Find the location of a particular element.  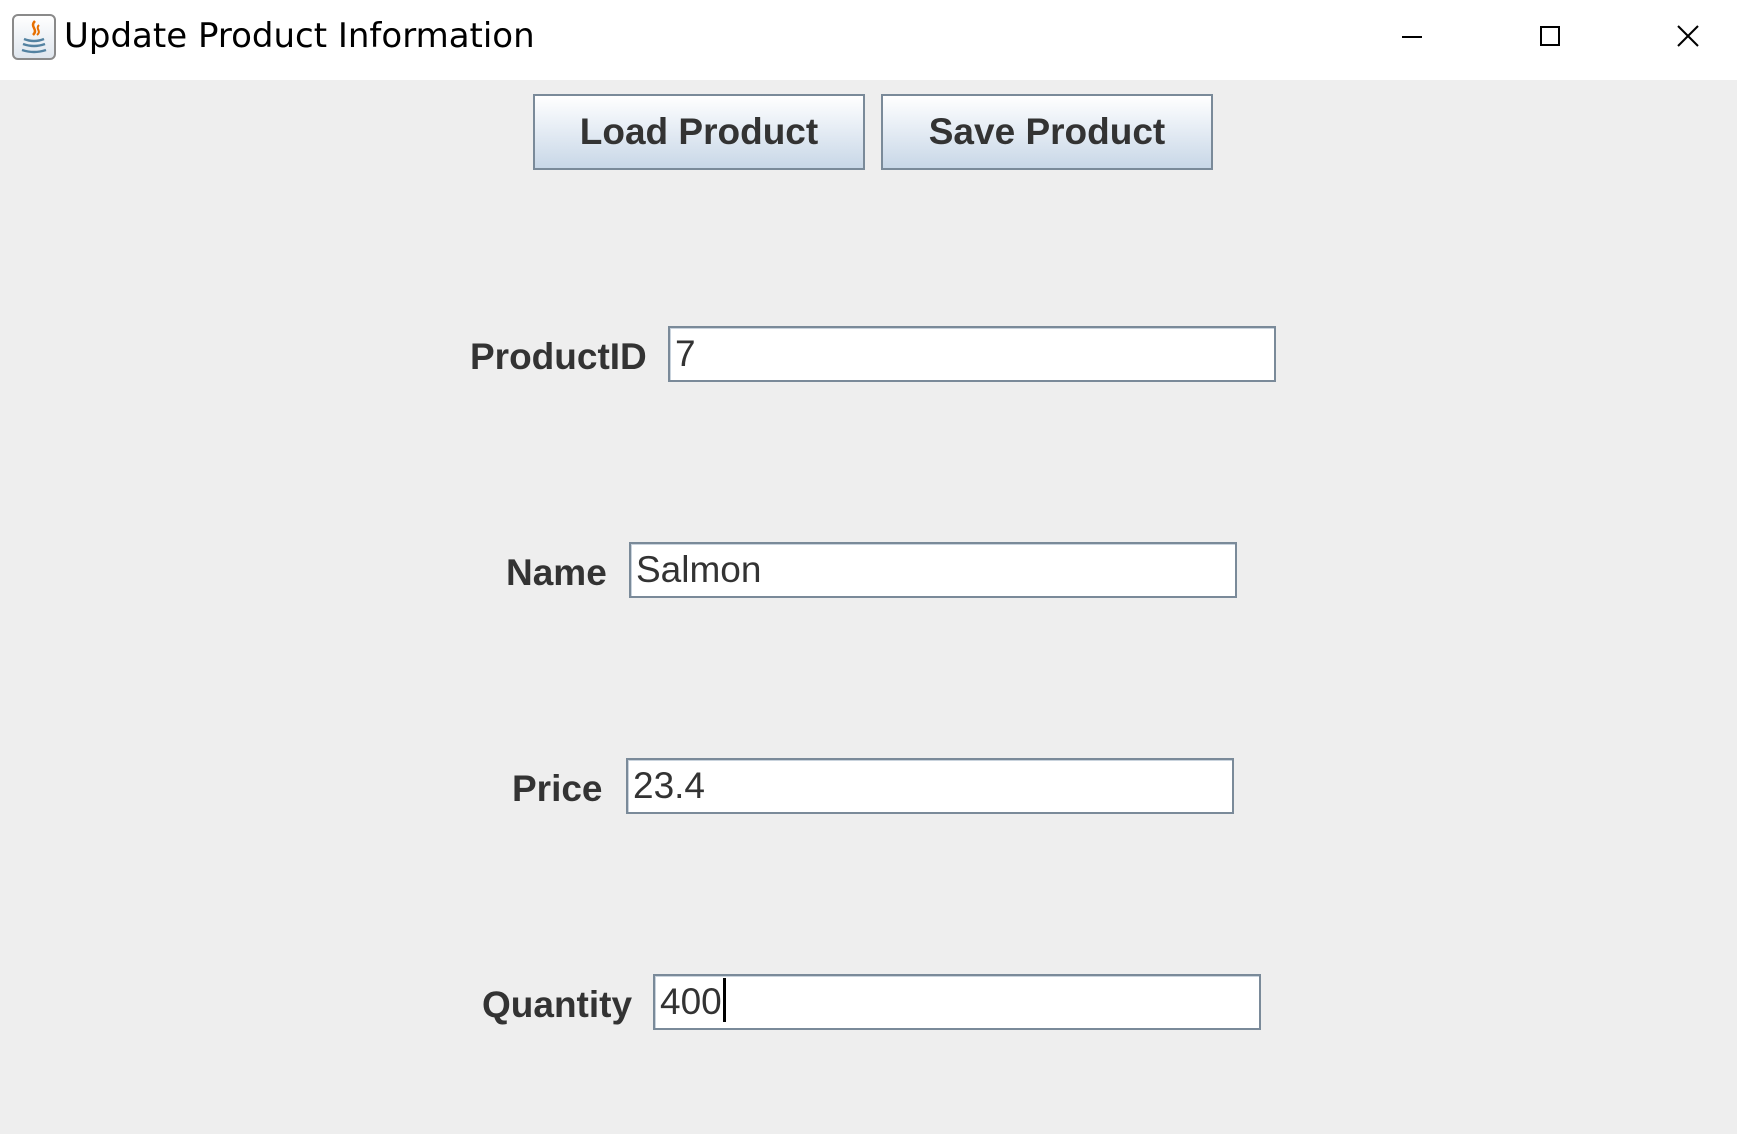

product-id-label: ProductID is located at coordinates (558, 356).